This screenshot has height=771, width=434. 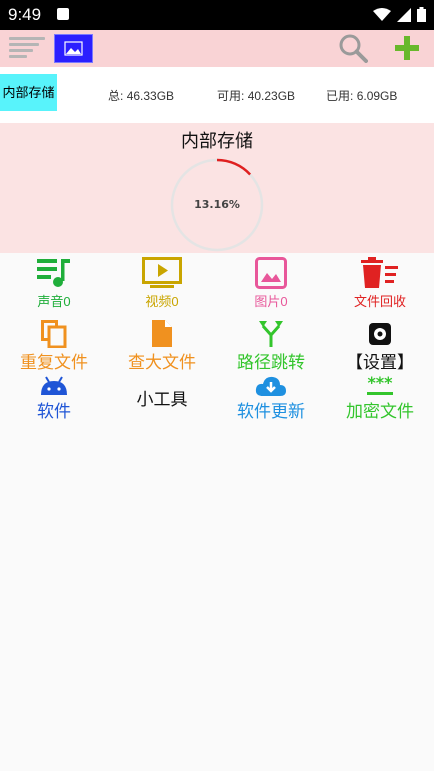 What do you see at coordinates (353, 48) in the screenshot?
I see `search-icon` at bounding box center [353, 48].